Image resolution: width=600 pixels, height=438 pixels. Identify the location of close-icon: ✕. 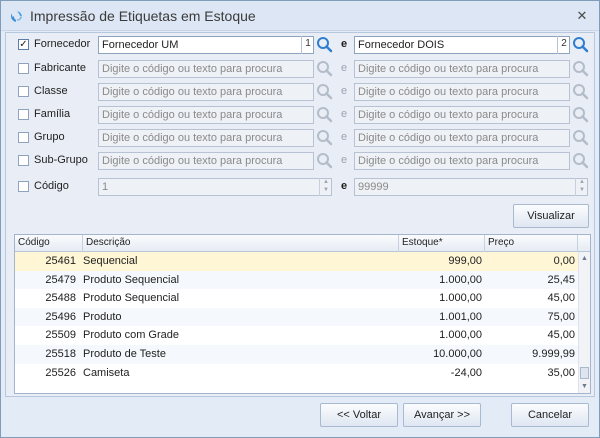
(582, 16).